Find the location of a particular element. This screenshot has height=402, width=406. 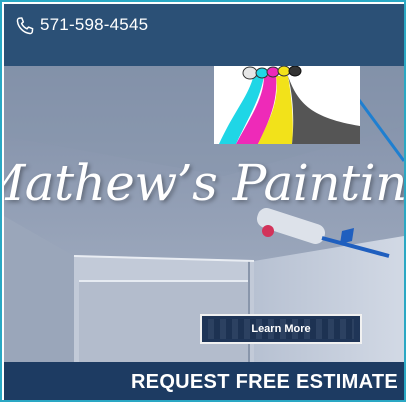

request-estimate-button: REQUEST FREE ESTIMATE is located at coordinates (204, 381).